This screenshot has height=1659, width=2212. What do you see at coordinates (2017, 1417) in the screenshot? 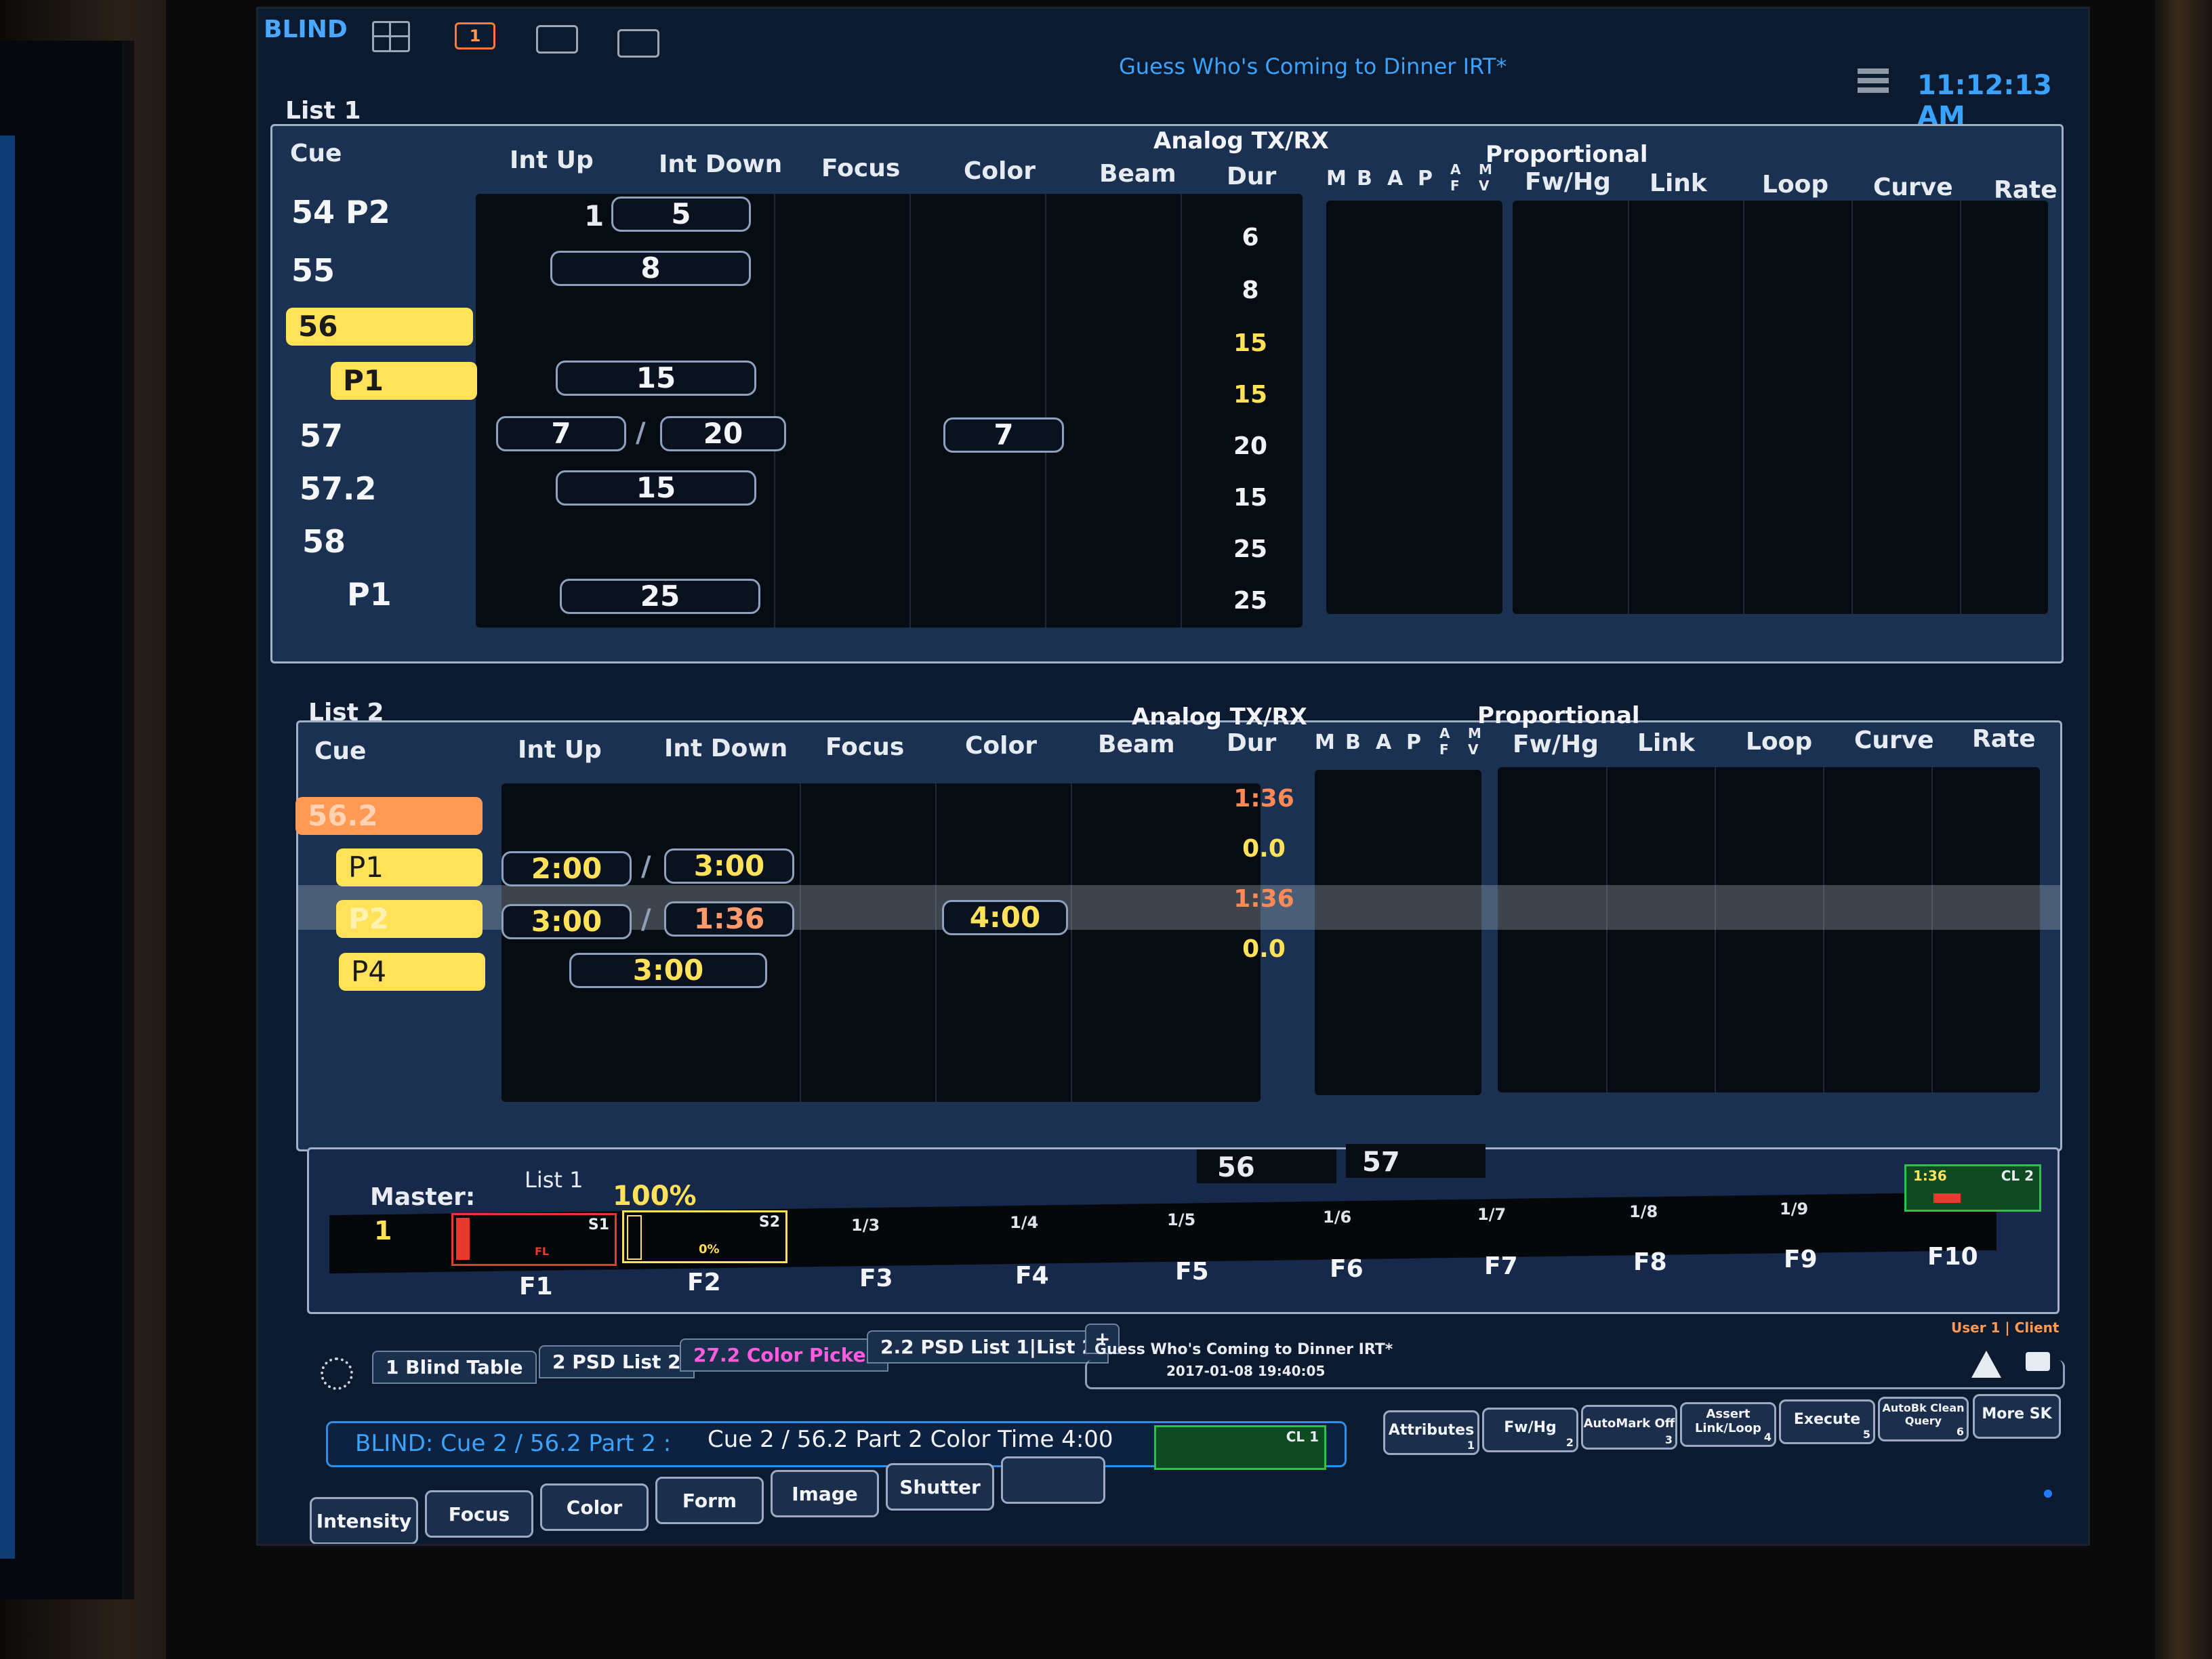
I see `softkey-more: More SK` at bounding box center [2017, 1417].